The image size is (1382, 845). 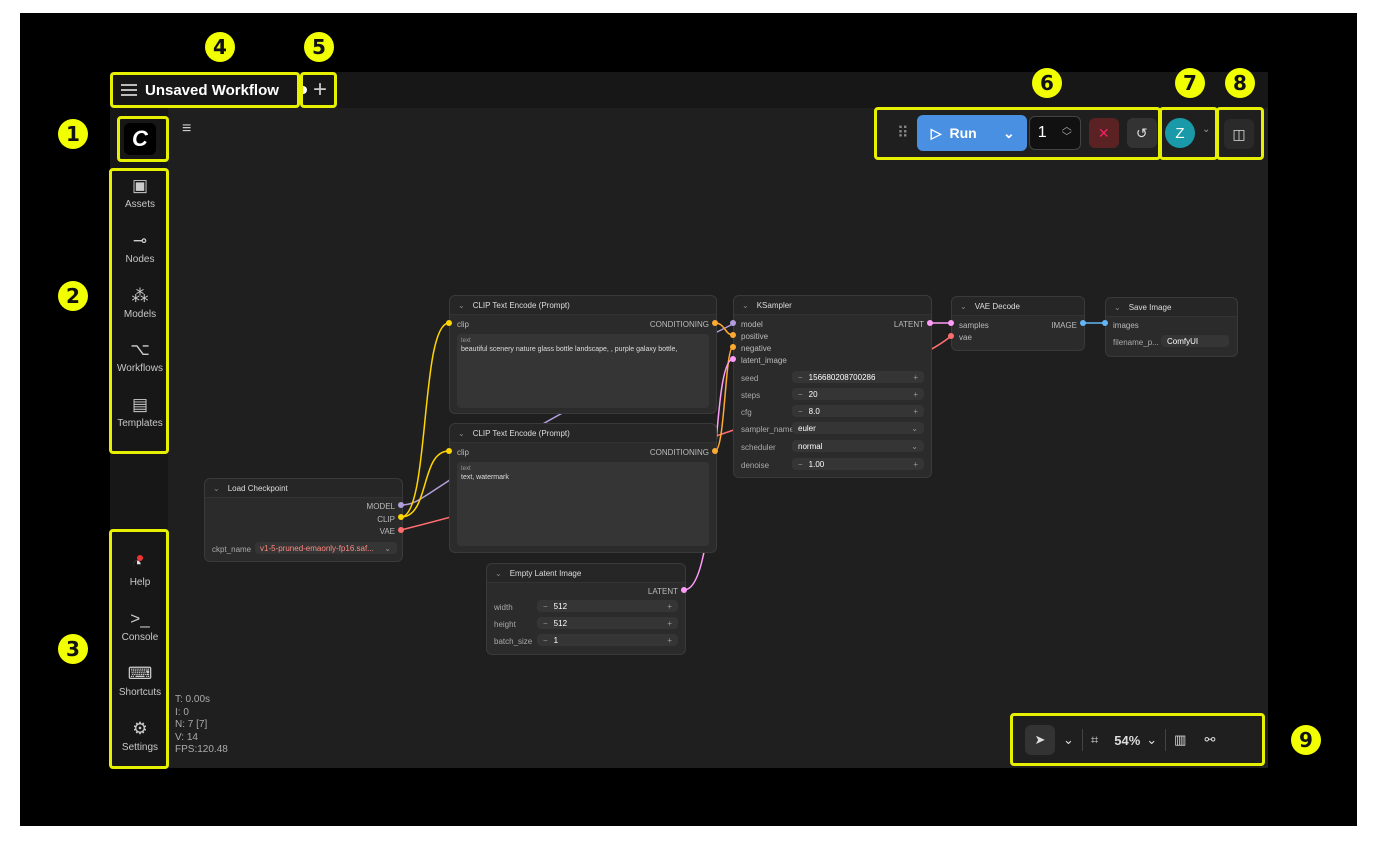 What do you see at coordinates (220, 47) in the screenshot?
I see `annotation-badge-4: 4` at bounding box center [220, 47].